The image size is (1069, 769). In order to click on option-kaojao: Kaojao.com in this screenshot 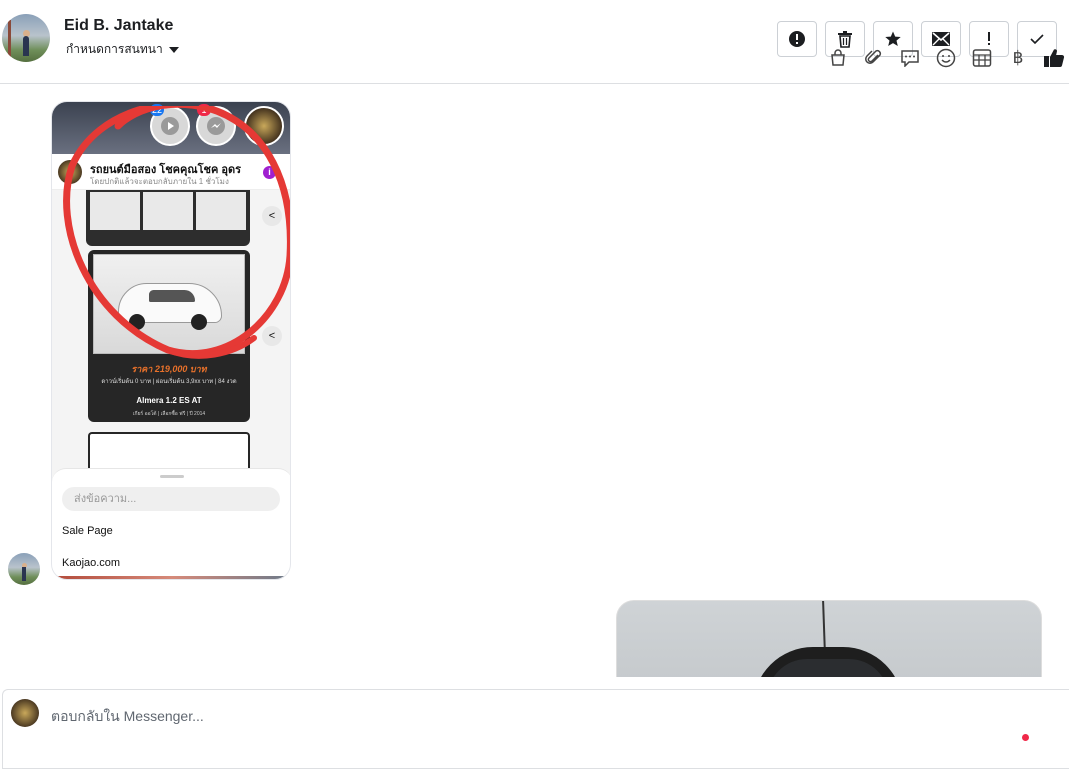, I will do `click(91, 563)`.